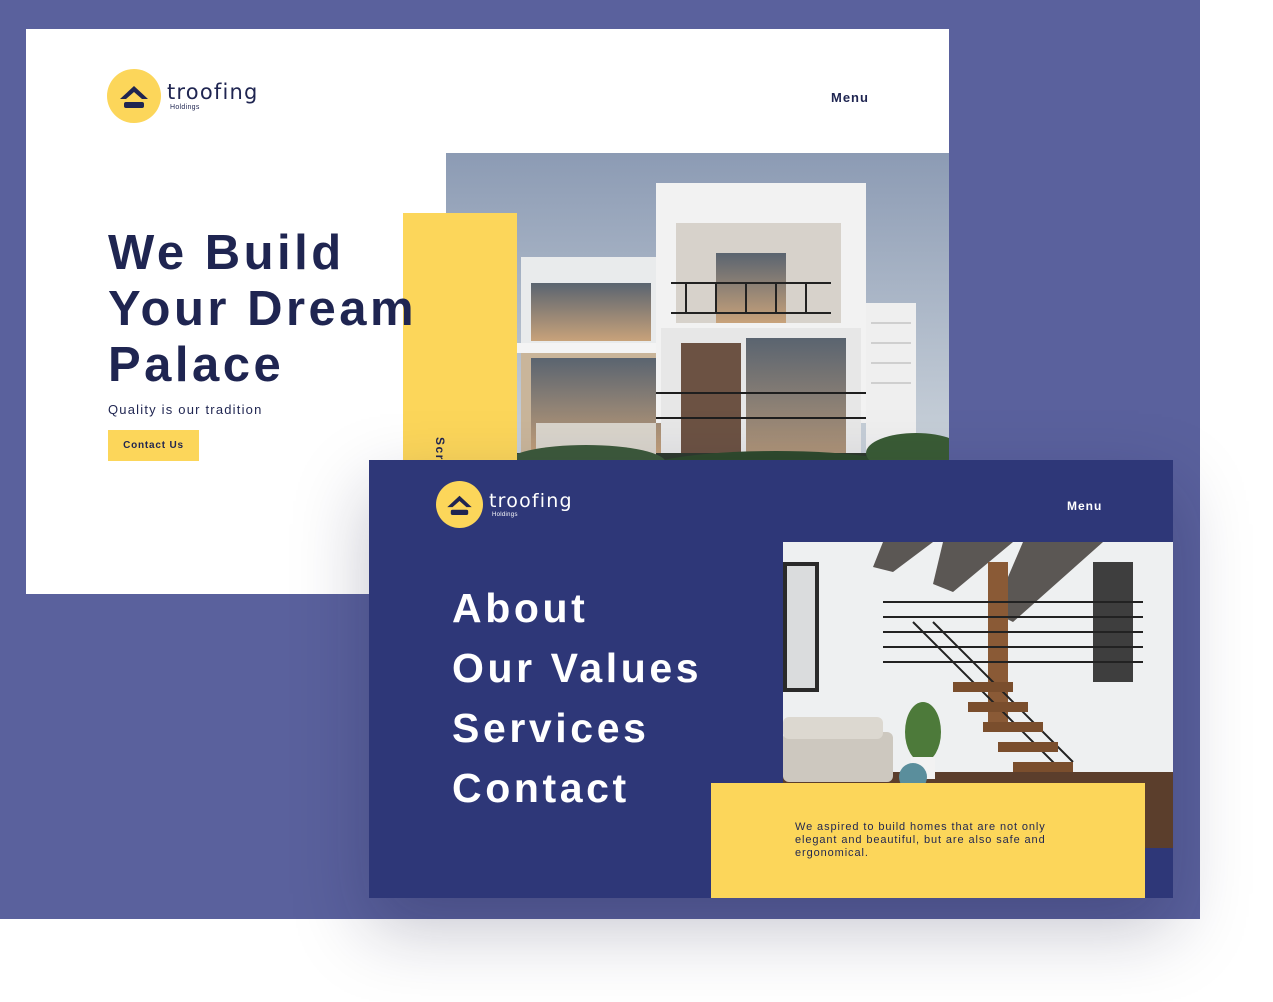 The image size is (1273, 1002). I want to click on nav-link-about: About, so click(577, 608).